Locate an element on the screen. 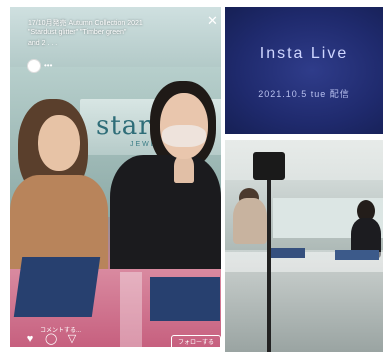 This screenshot has width=383, height=352. send-icon: ▽ is located at coordinates (72, 339).